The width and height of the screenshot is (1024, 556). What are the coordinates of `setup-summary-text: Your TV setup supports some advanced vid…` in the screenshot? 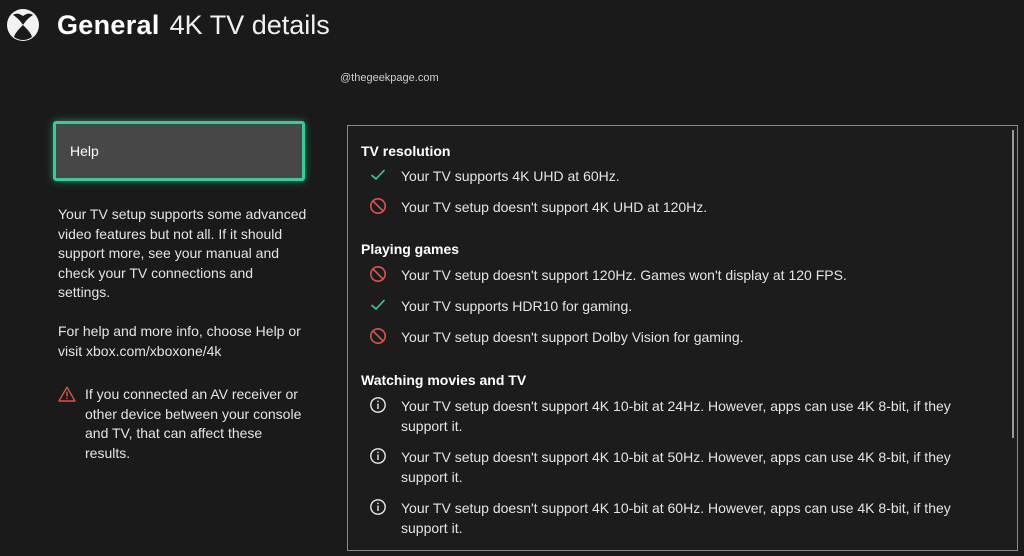 It's located at (182, 253).